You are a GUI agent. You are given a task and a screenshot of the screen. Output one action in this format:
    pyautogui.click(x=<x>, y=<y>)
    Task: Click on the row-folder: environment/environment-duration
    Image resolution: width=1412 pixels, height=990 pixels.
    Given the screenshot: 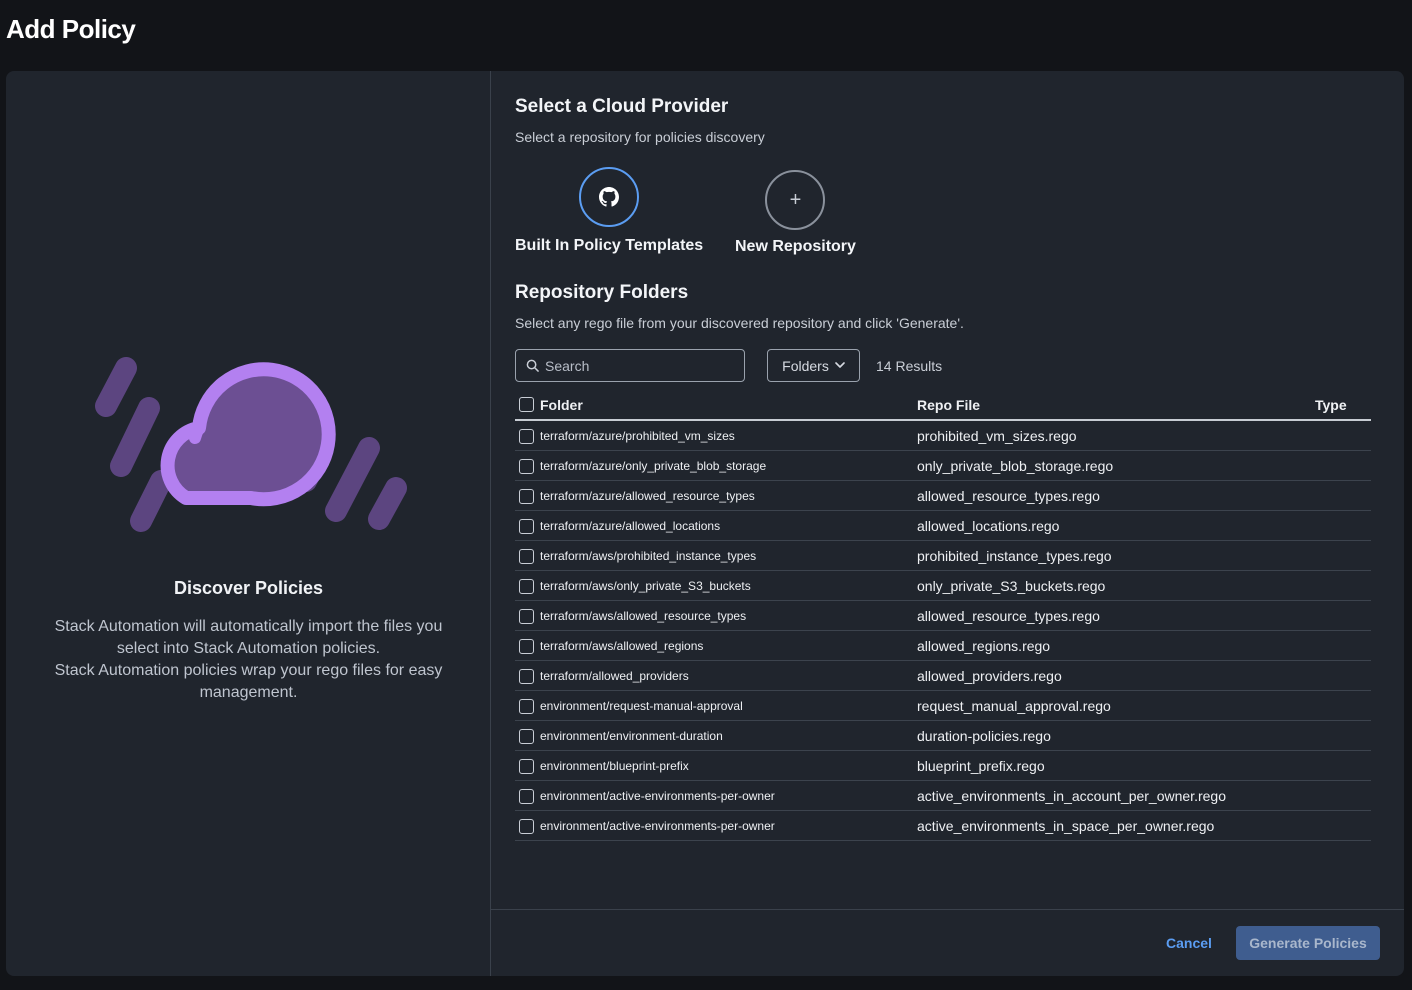 What is the action you would take?
    pyautogui.click(x=631, y=736)
    